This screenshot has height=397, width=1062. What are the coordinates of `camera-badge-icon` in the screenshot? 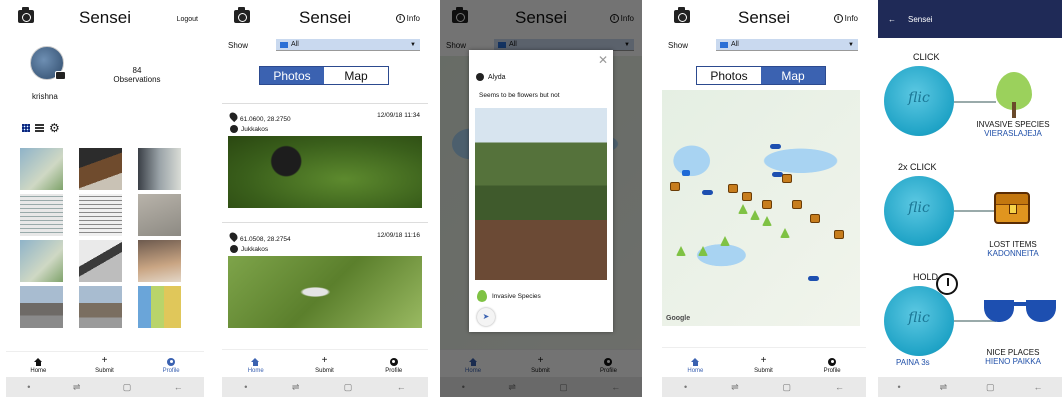 It's located at (60, 75).